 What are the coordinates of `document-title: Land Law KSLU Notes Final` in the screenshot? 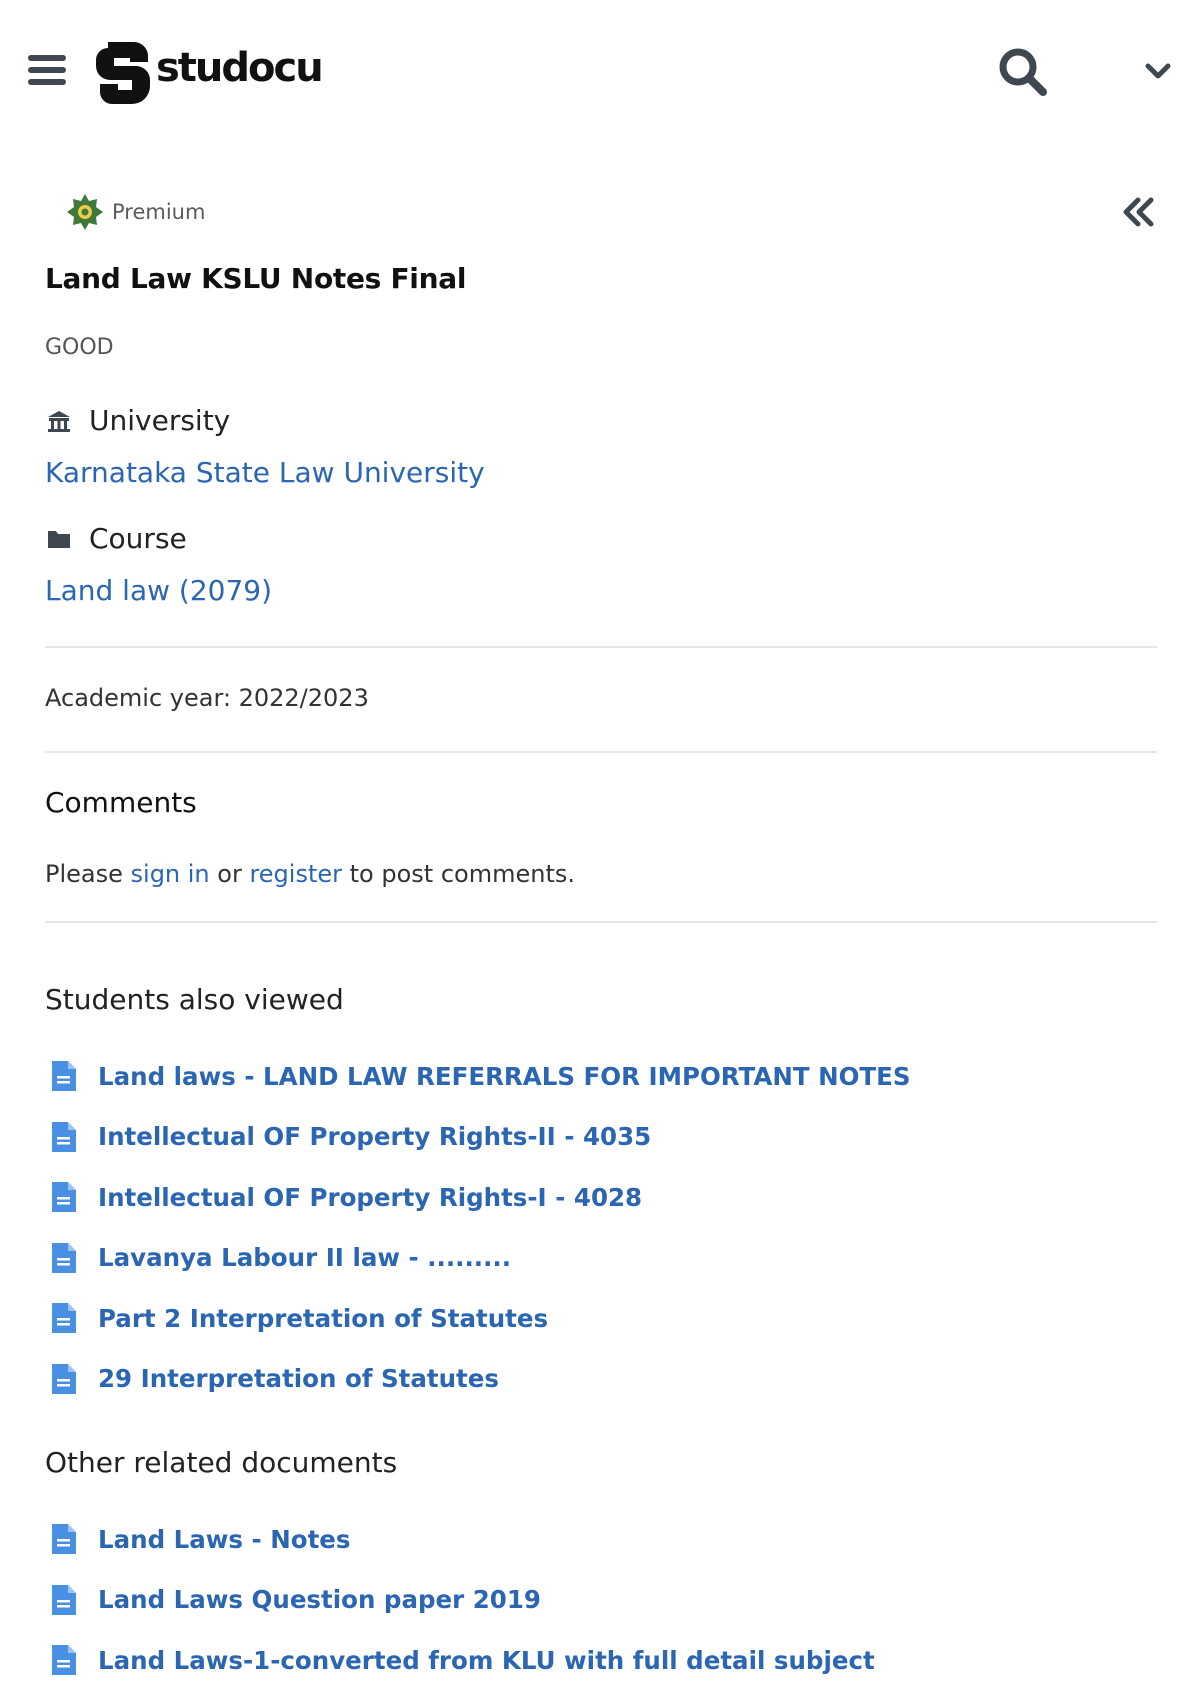 It's located at (256, 278).